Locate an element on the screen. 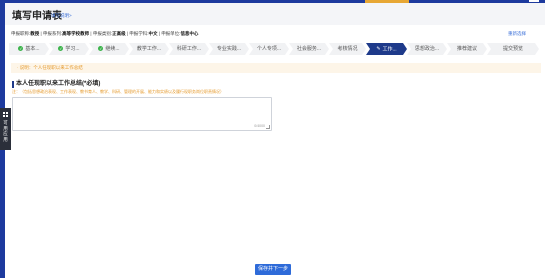  step-assessment: 考核情况 is located at coordinates (347, 49).